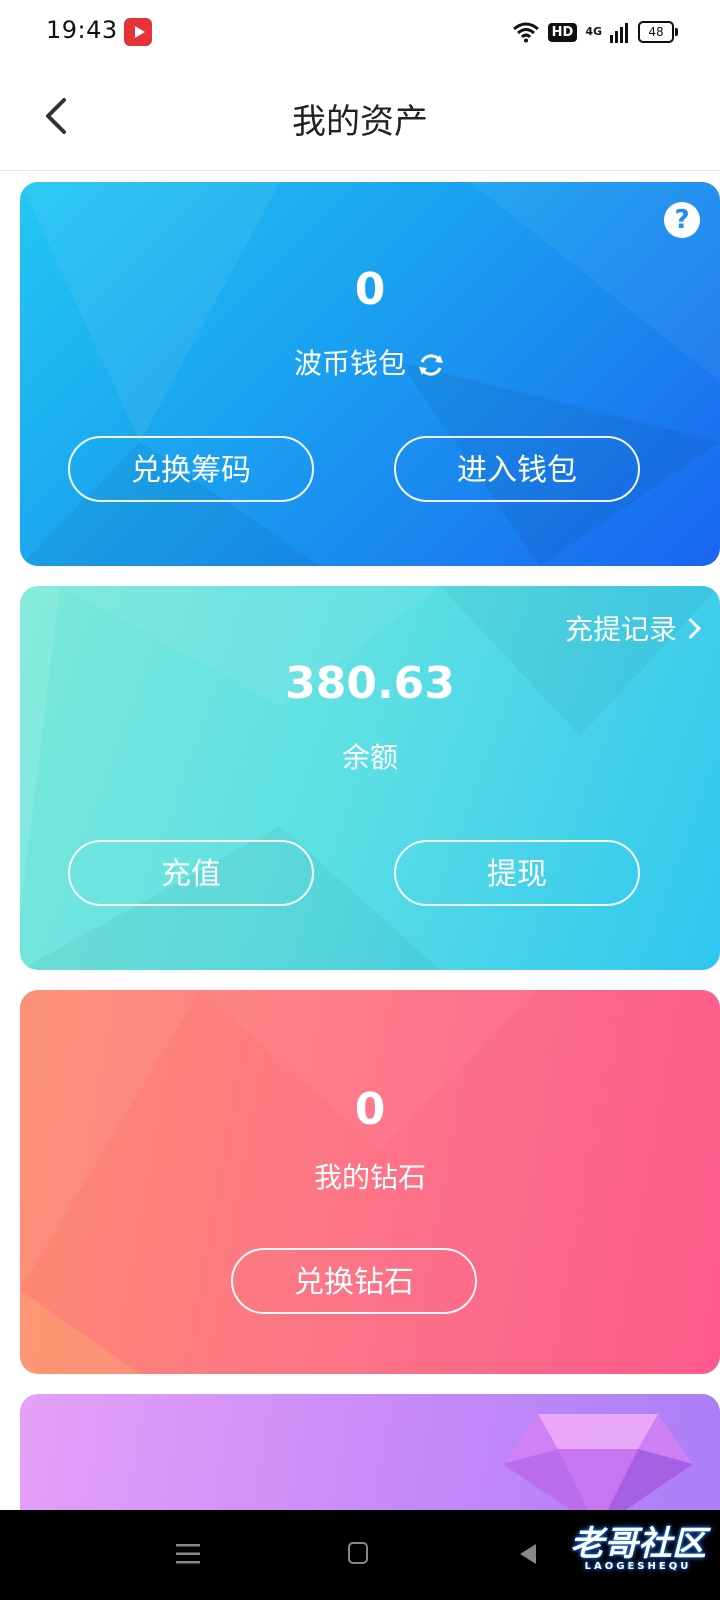 This screenshot has height=1600, width=720. Describe the element at coordinates (370, 1459) in the screenshot. I see `fourth-card` at that location.